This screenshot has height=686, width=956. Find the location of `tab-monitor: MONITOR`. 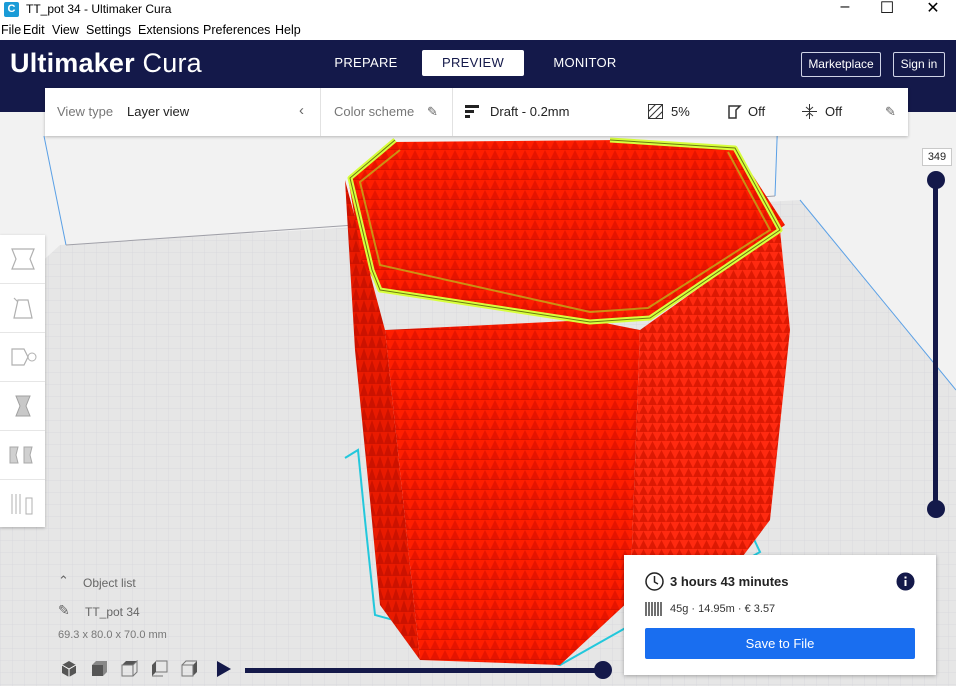

tab-monitor: MONITOR is located at coordinates (585, 63).